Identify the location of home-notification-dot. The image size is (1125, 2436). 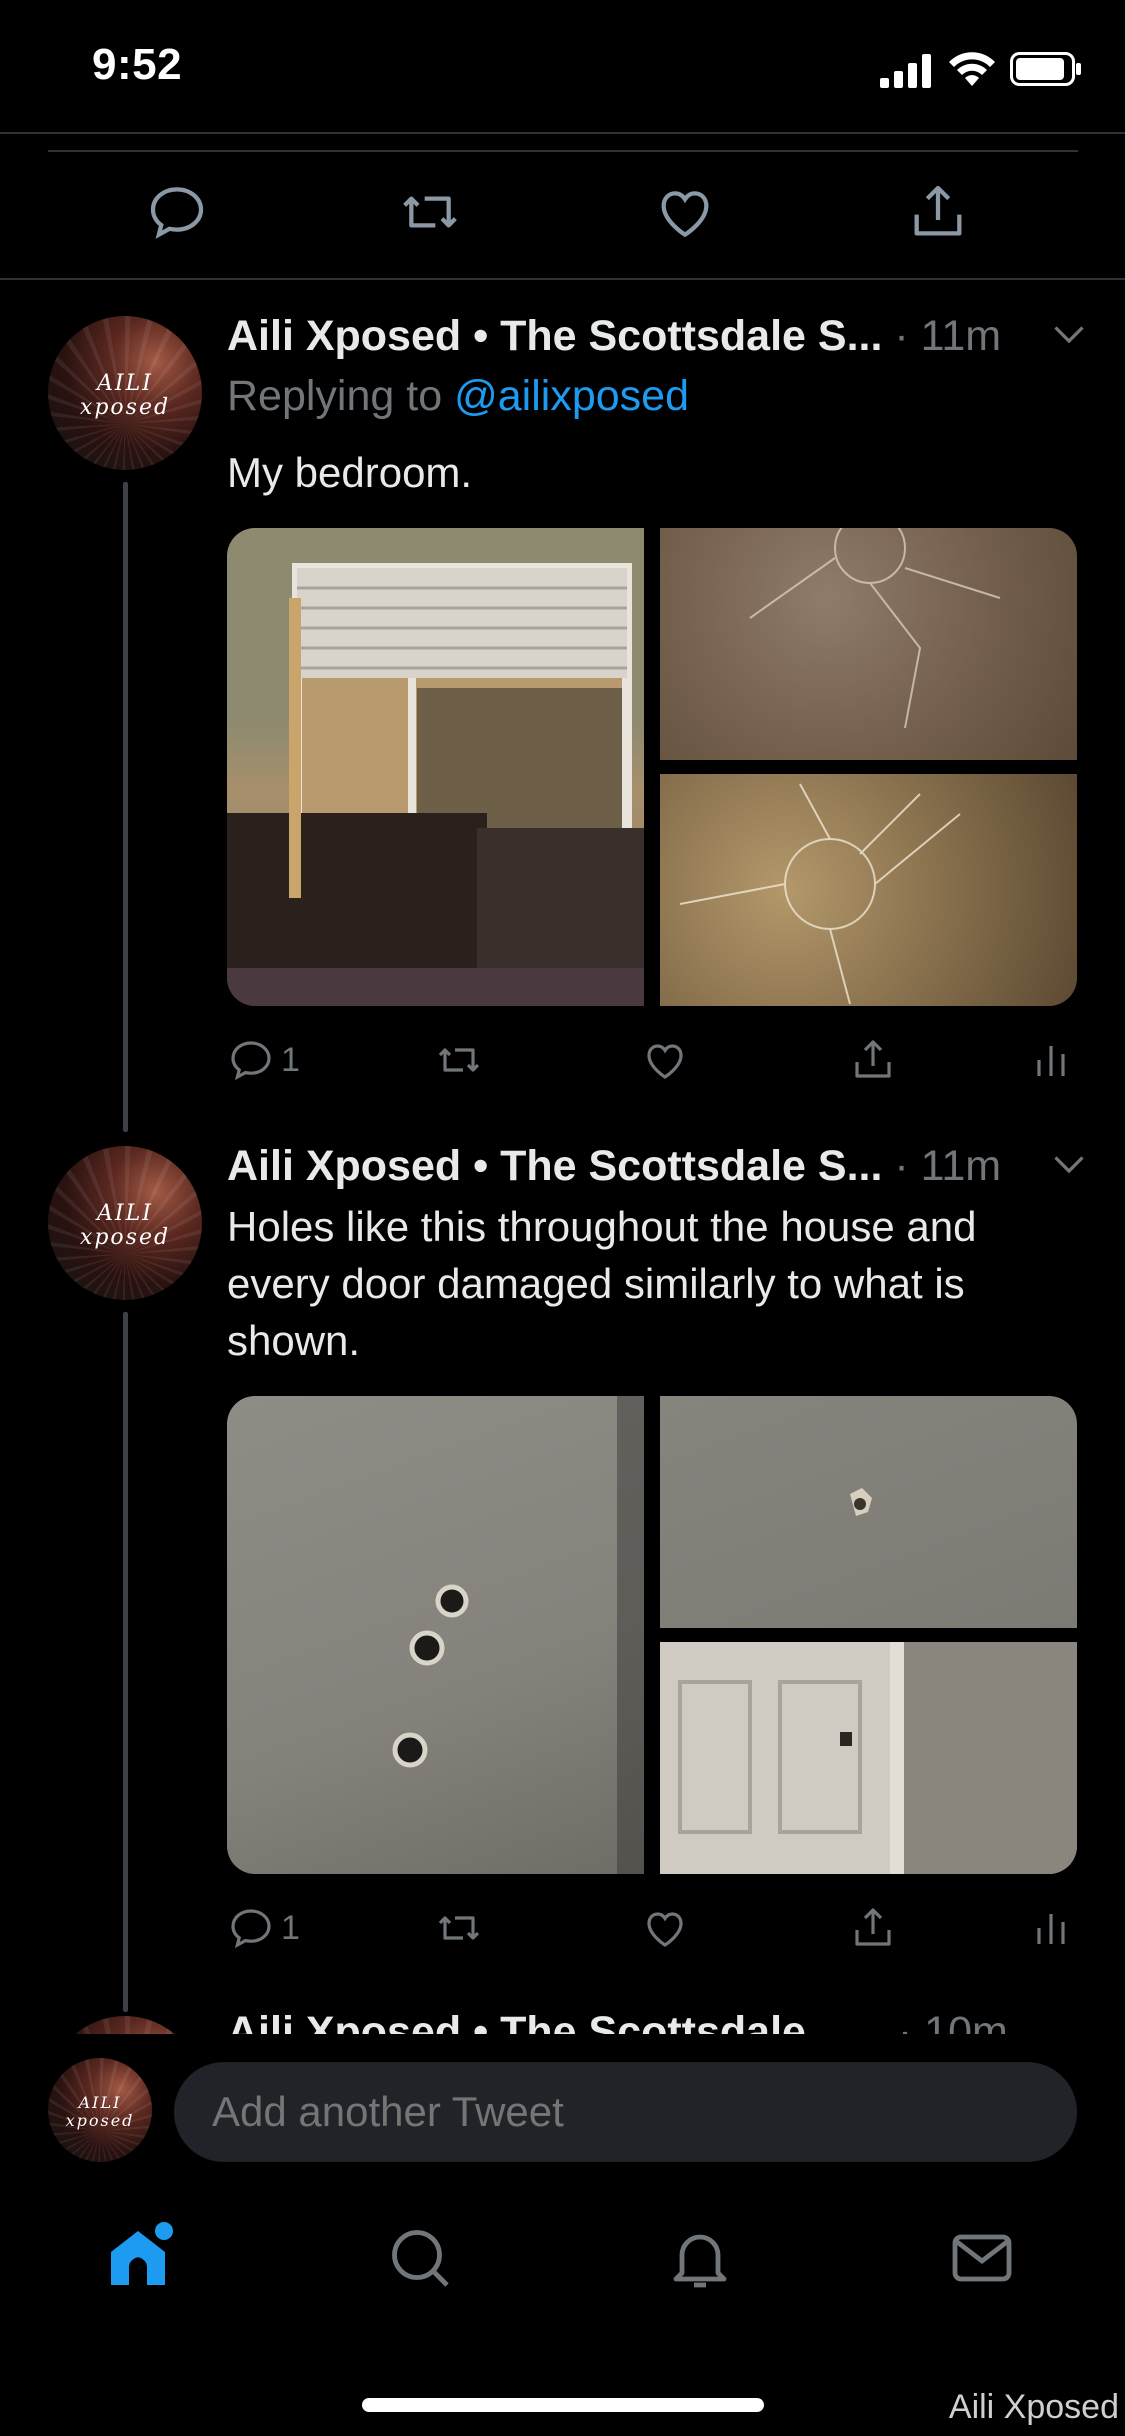
(164, 2231).